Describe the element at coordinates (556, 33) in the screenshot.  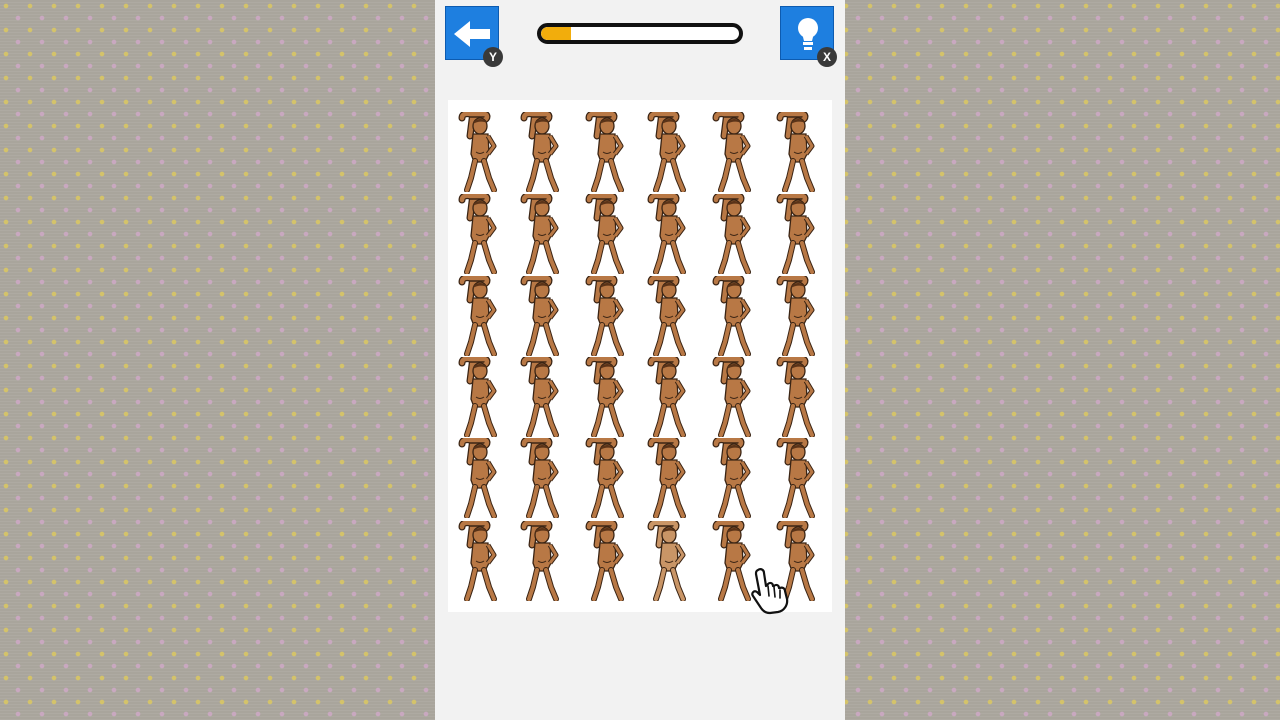
I see `progress-fill` at that location.